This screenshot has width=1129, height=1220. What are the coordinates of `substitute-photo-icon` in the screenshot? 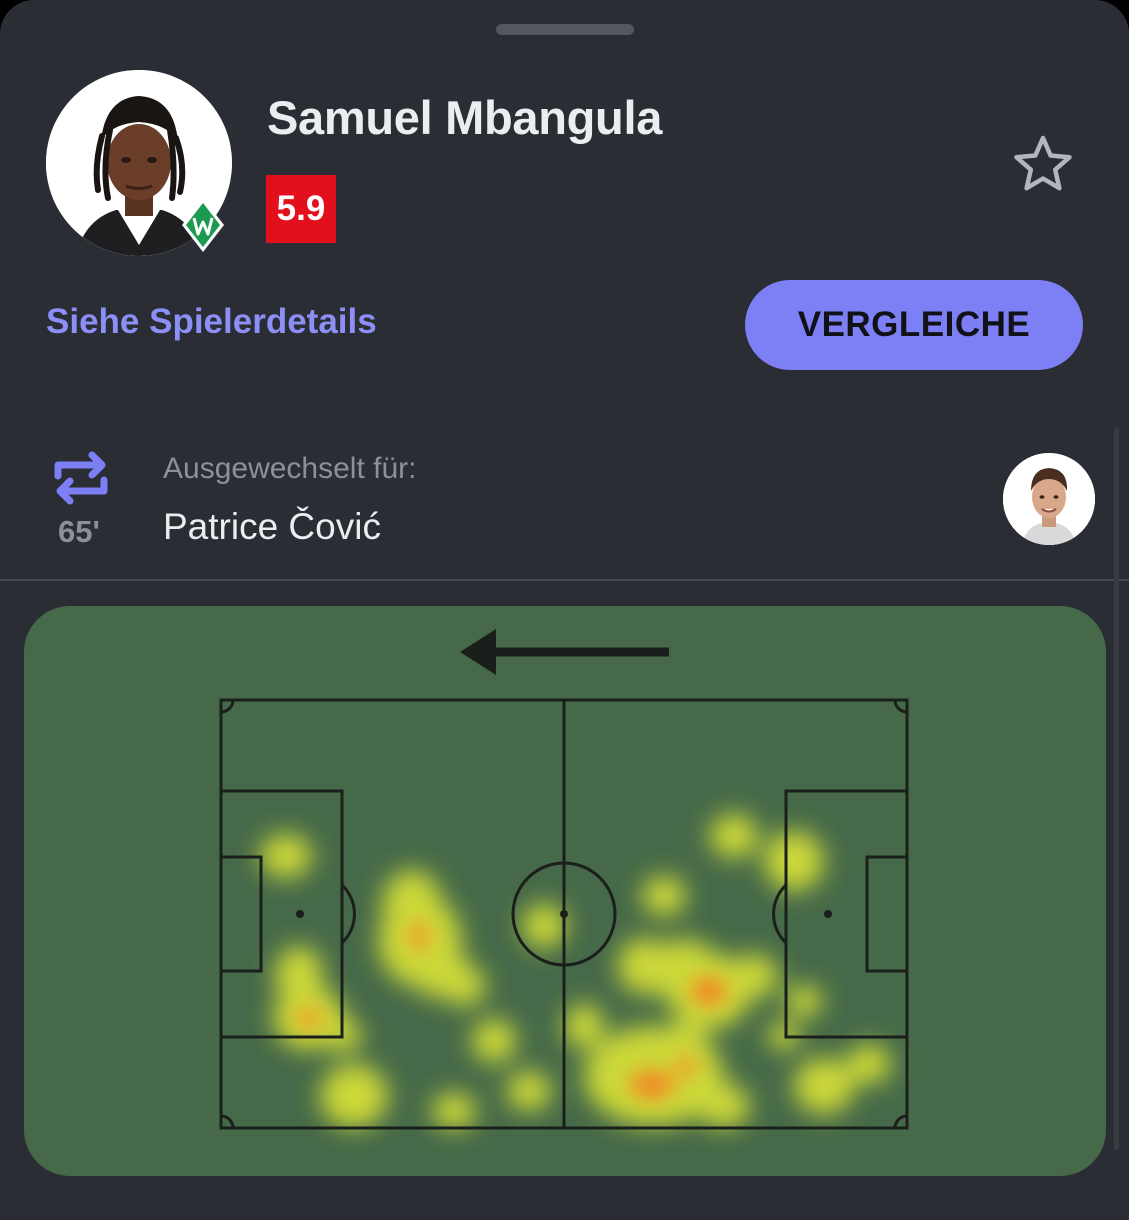 It's located at (1049, 499).